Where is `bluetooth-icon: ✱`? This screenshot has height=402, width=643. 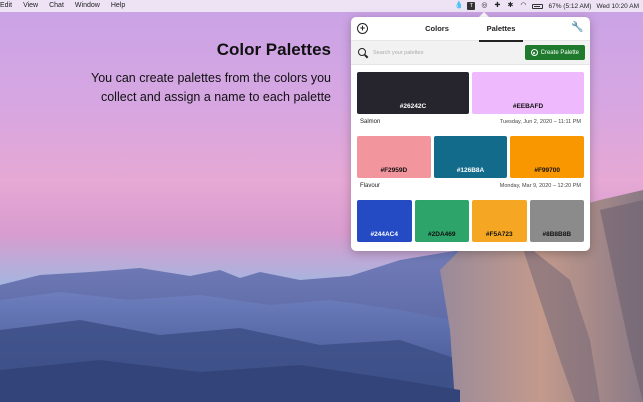
bluetooth-icon: ✱ is located at coordinates (510, 6).